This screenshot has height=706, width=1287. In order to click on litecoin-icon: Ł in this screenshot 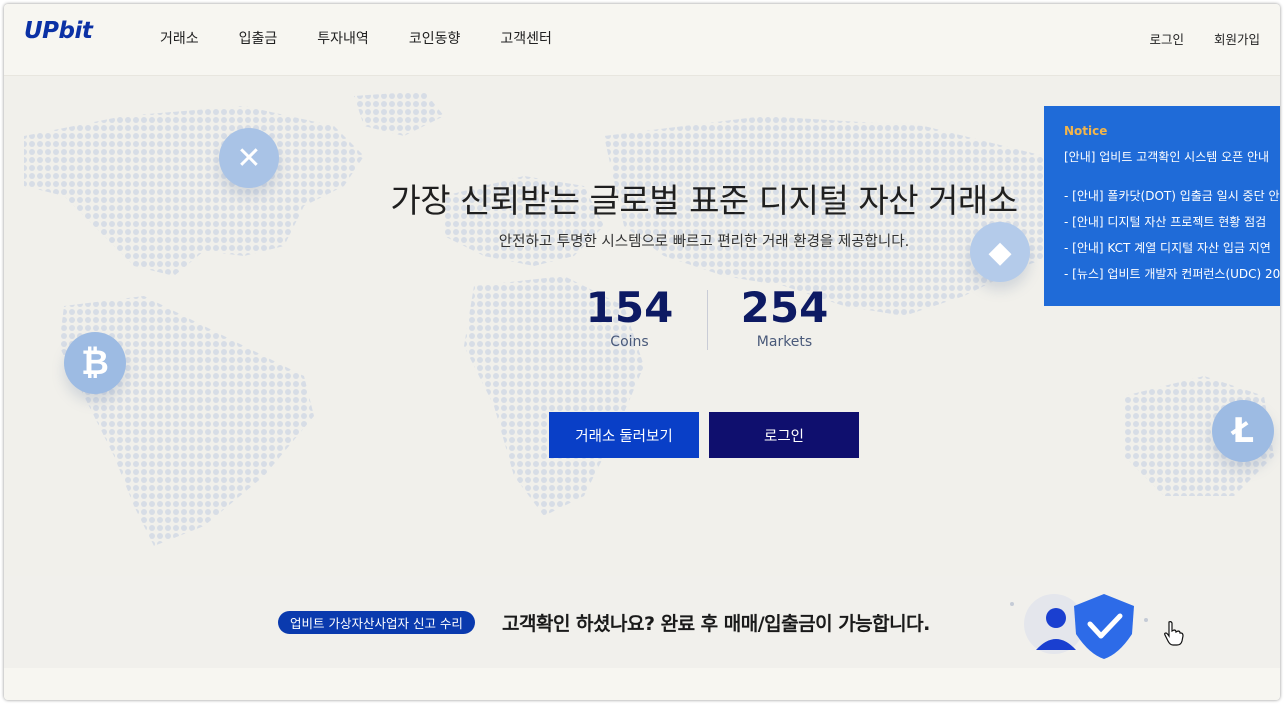, I will do `click(1243, 431)`.